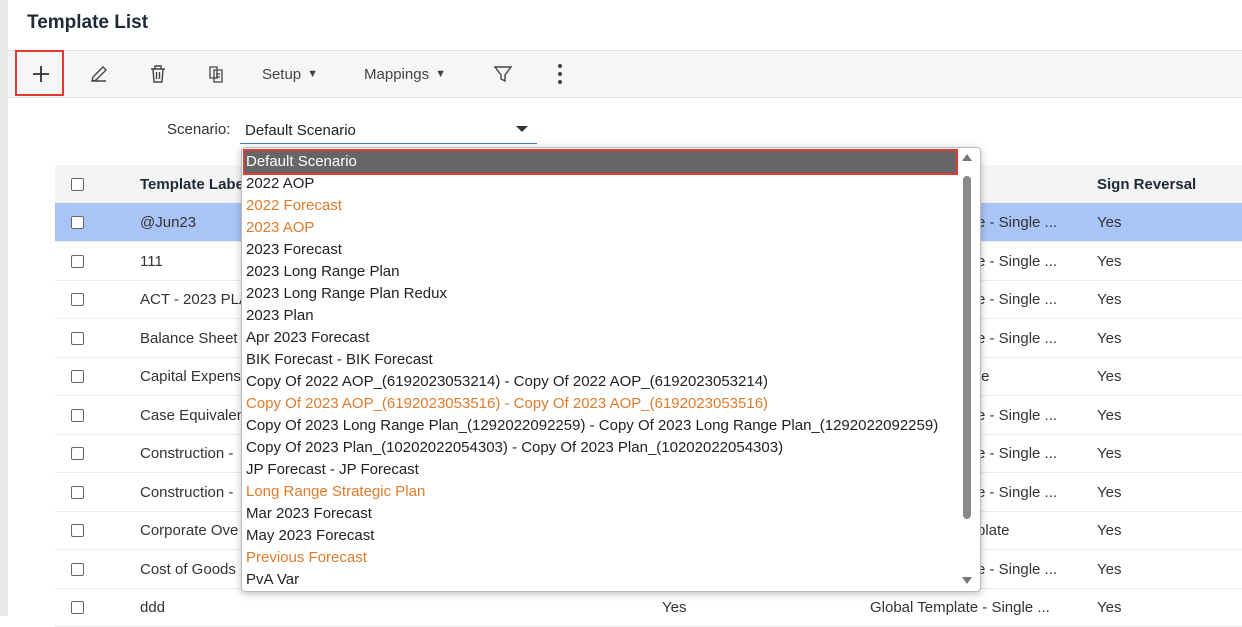 This screenshot has height=627, width=1242. What do you see at coordinates (188, 569) in the screenshot?
I see `cell-template-label: Cost of Goods` at bounding box center [188, 569].